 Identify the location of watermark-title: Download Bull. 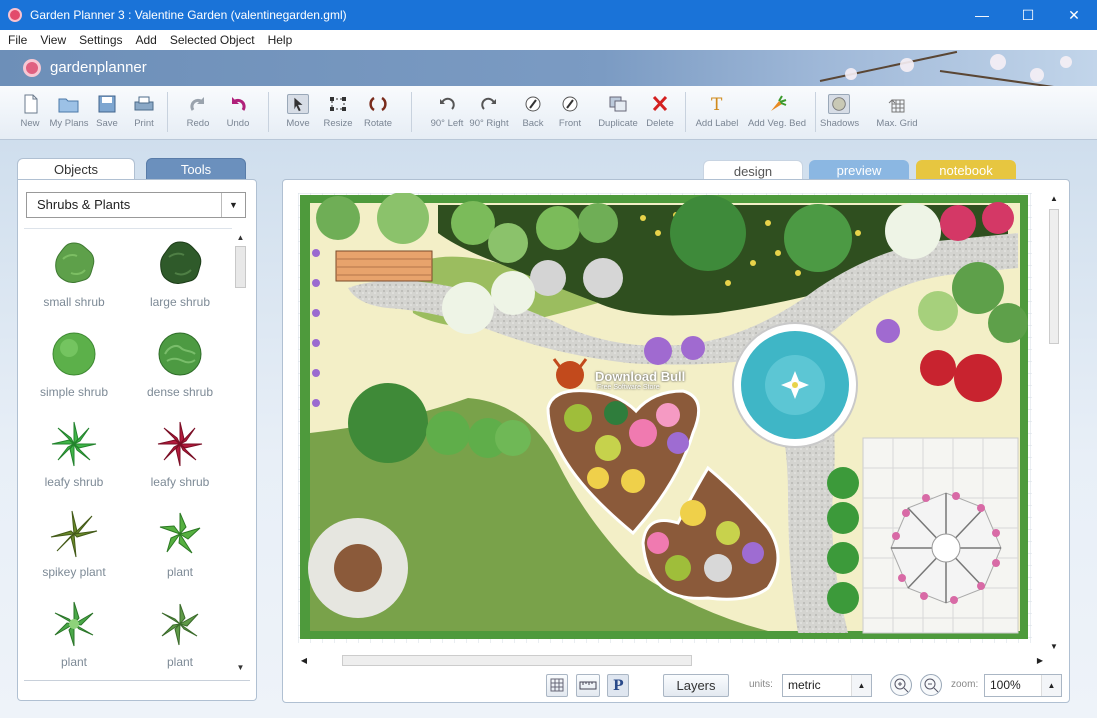
(640, 376).